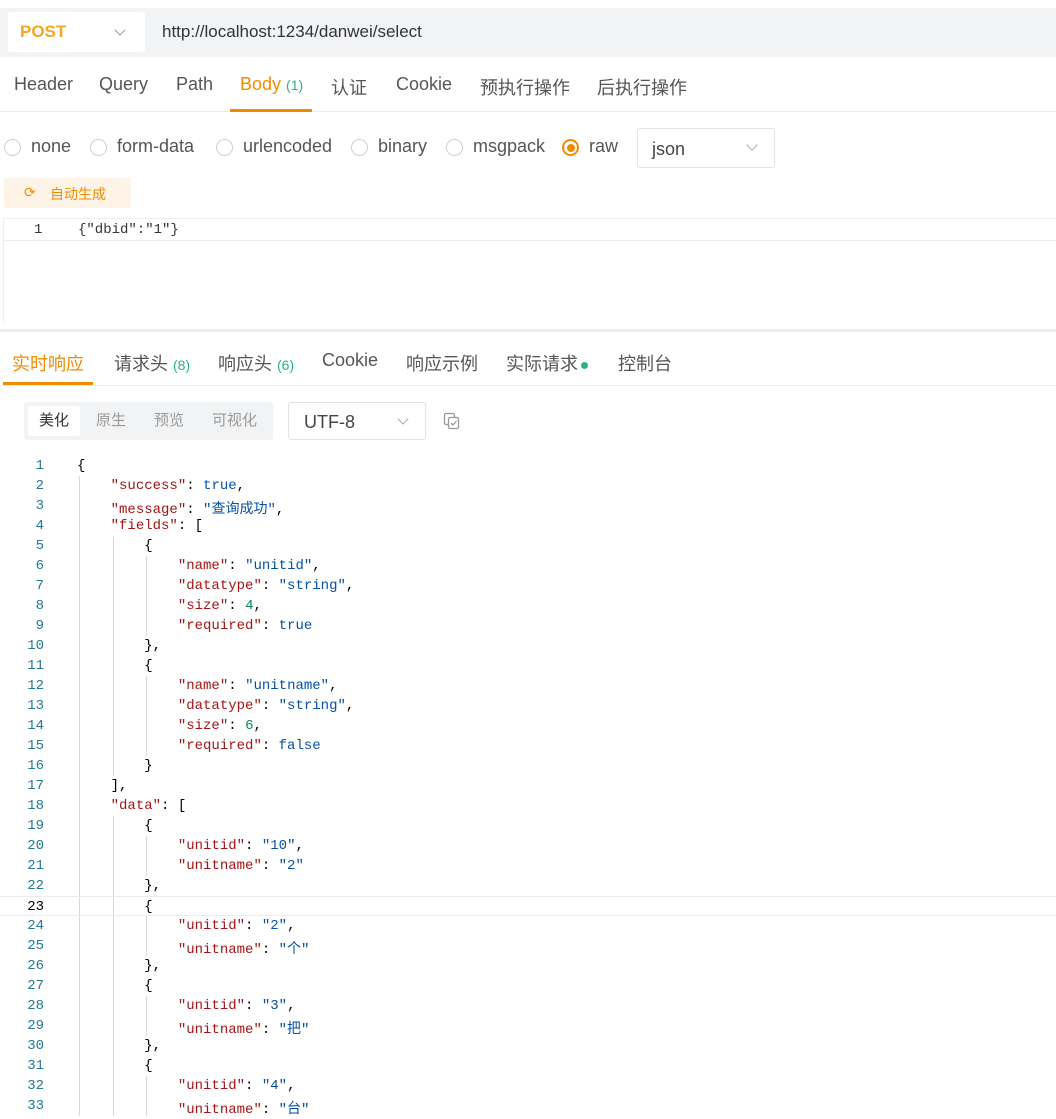  Describe the element at coordinates (403, 146) in the screenshot. I see `radio-label: binary` at that location.